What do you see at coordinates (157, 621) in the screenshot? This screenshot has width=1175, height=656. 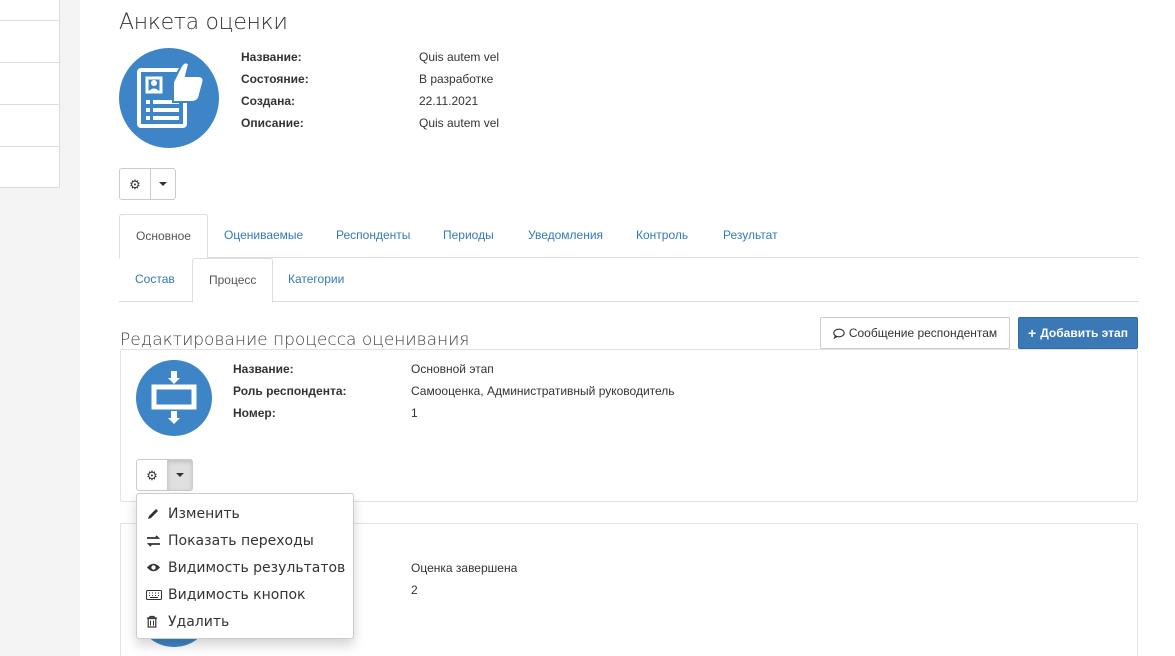 I see `trash-icon` at bounding box center [157, 621].